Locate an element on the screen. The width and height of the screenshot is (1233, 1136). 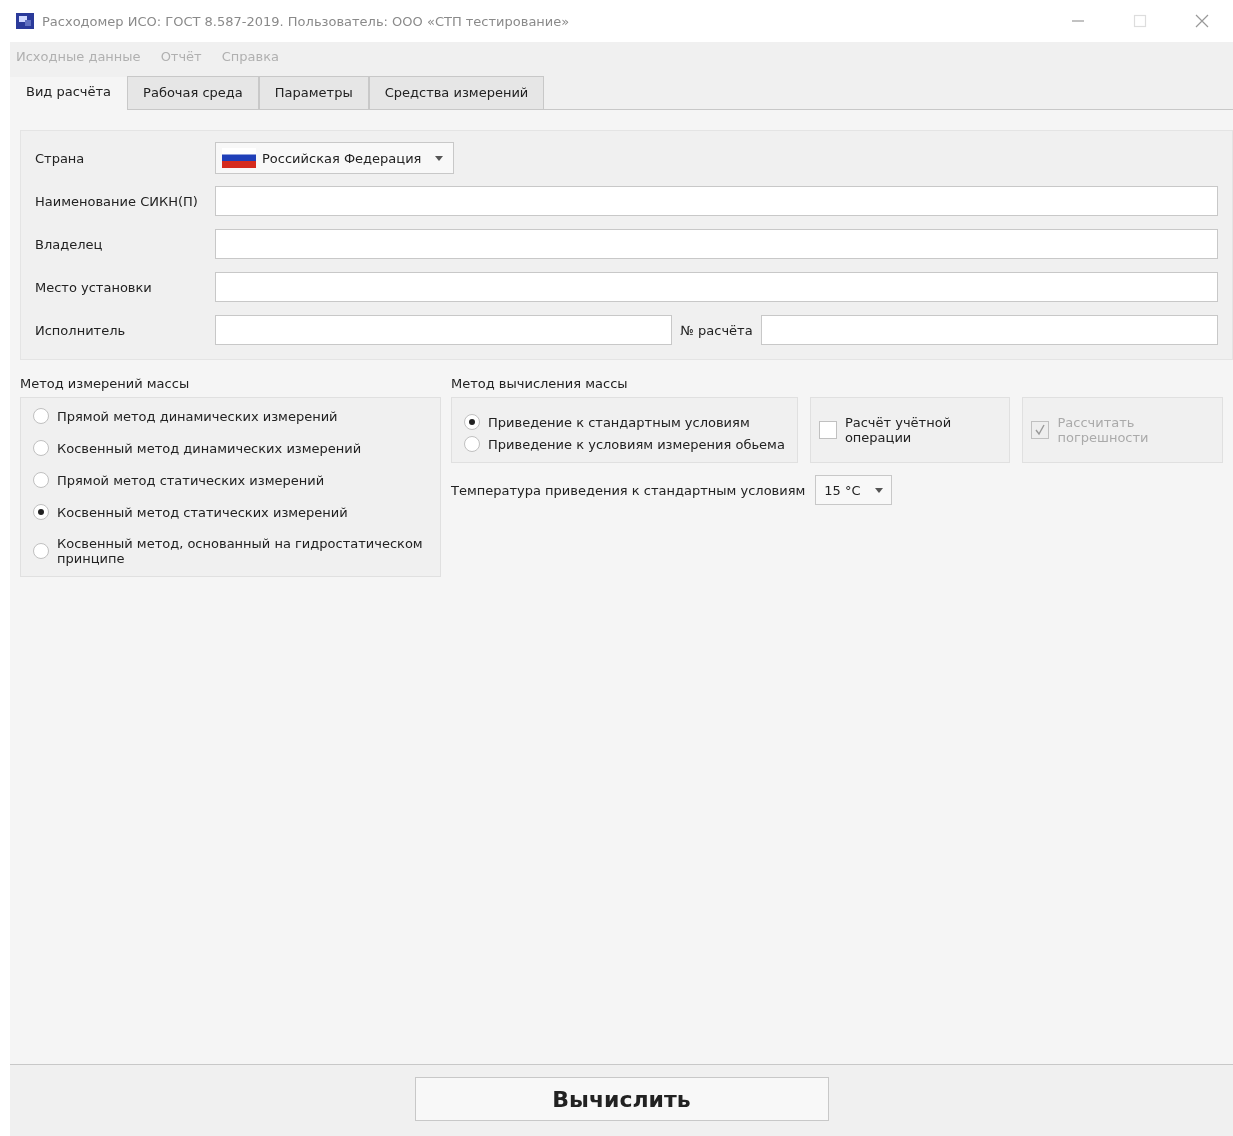
flag-icon is located at coordinates (239, 158).